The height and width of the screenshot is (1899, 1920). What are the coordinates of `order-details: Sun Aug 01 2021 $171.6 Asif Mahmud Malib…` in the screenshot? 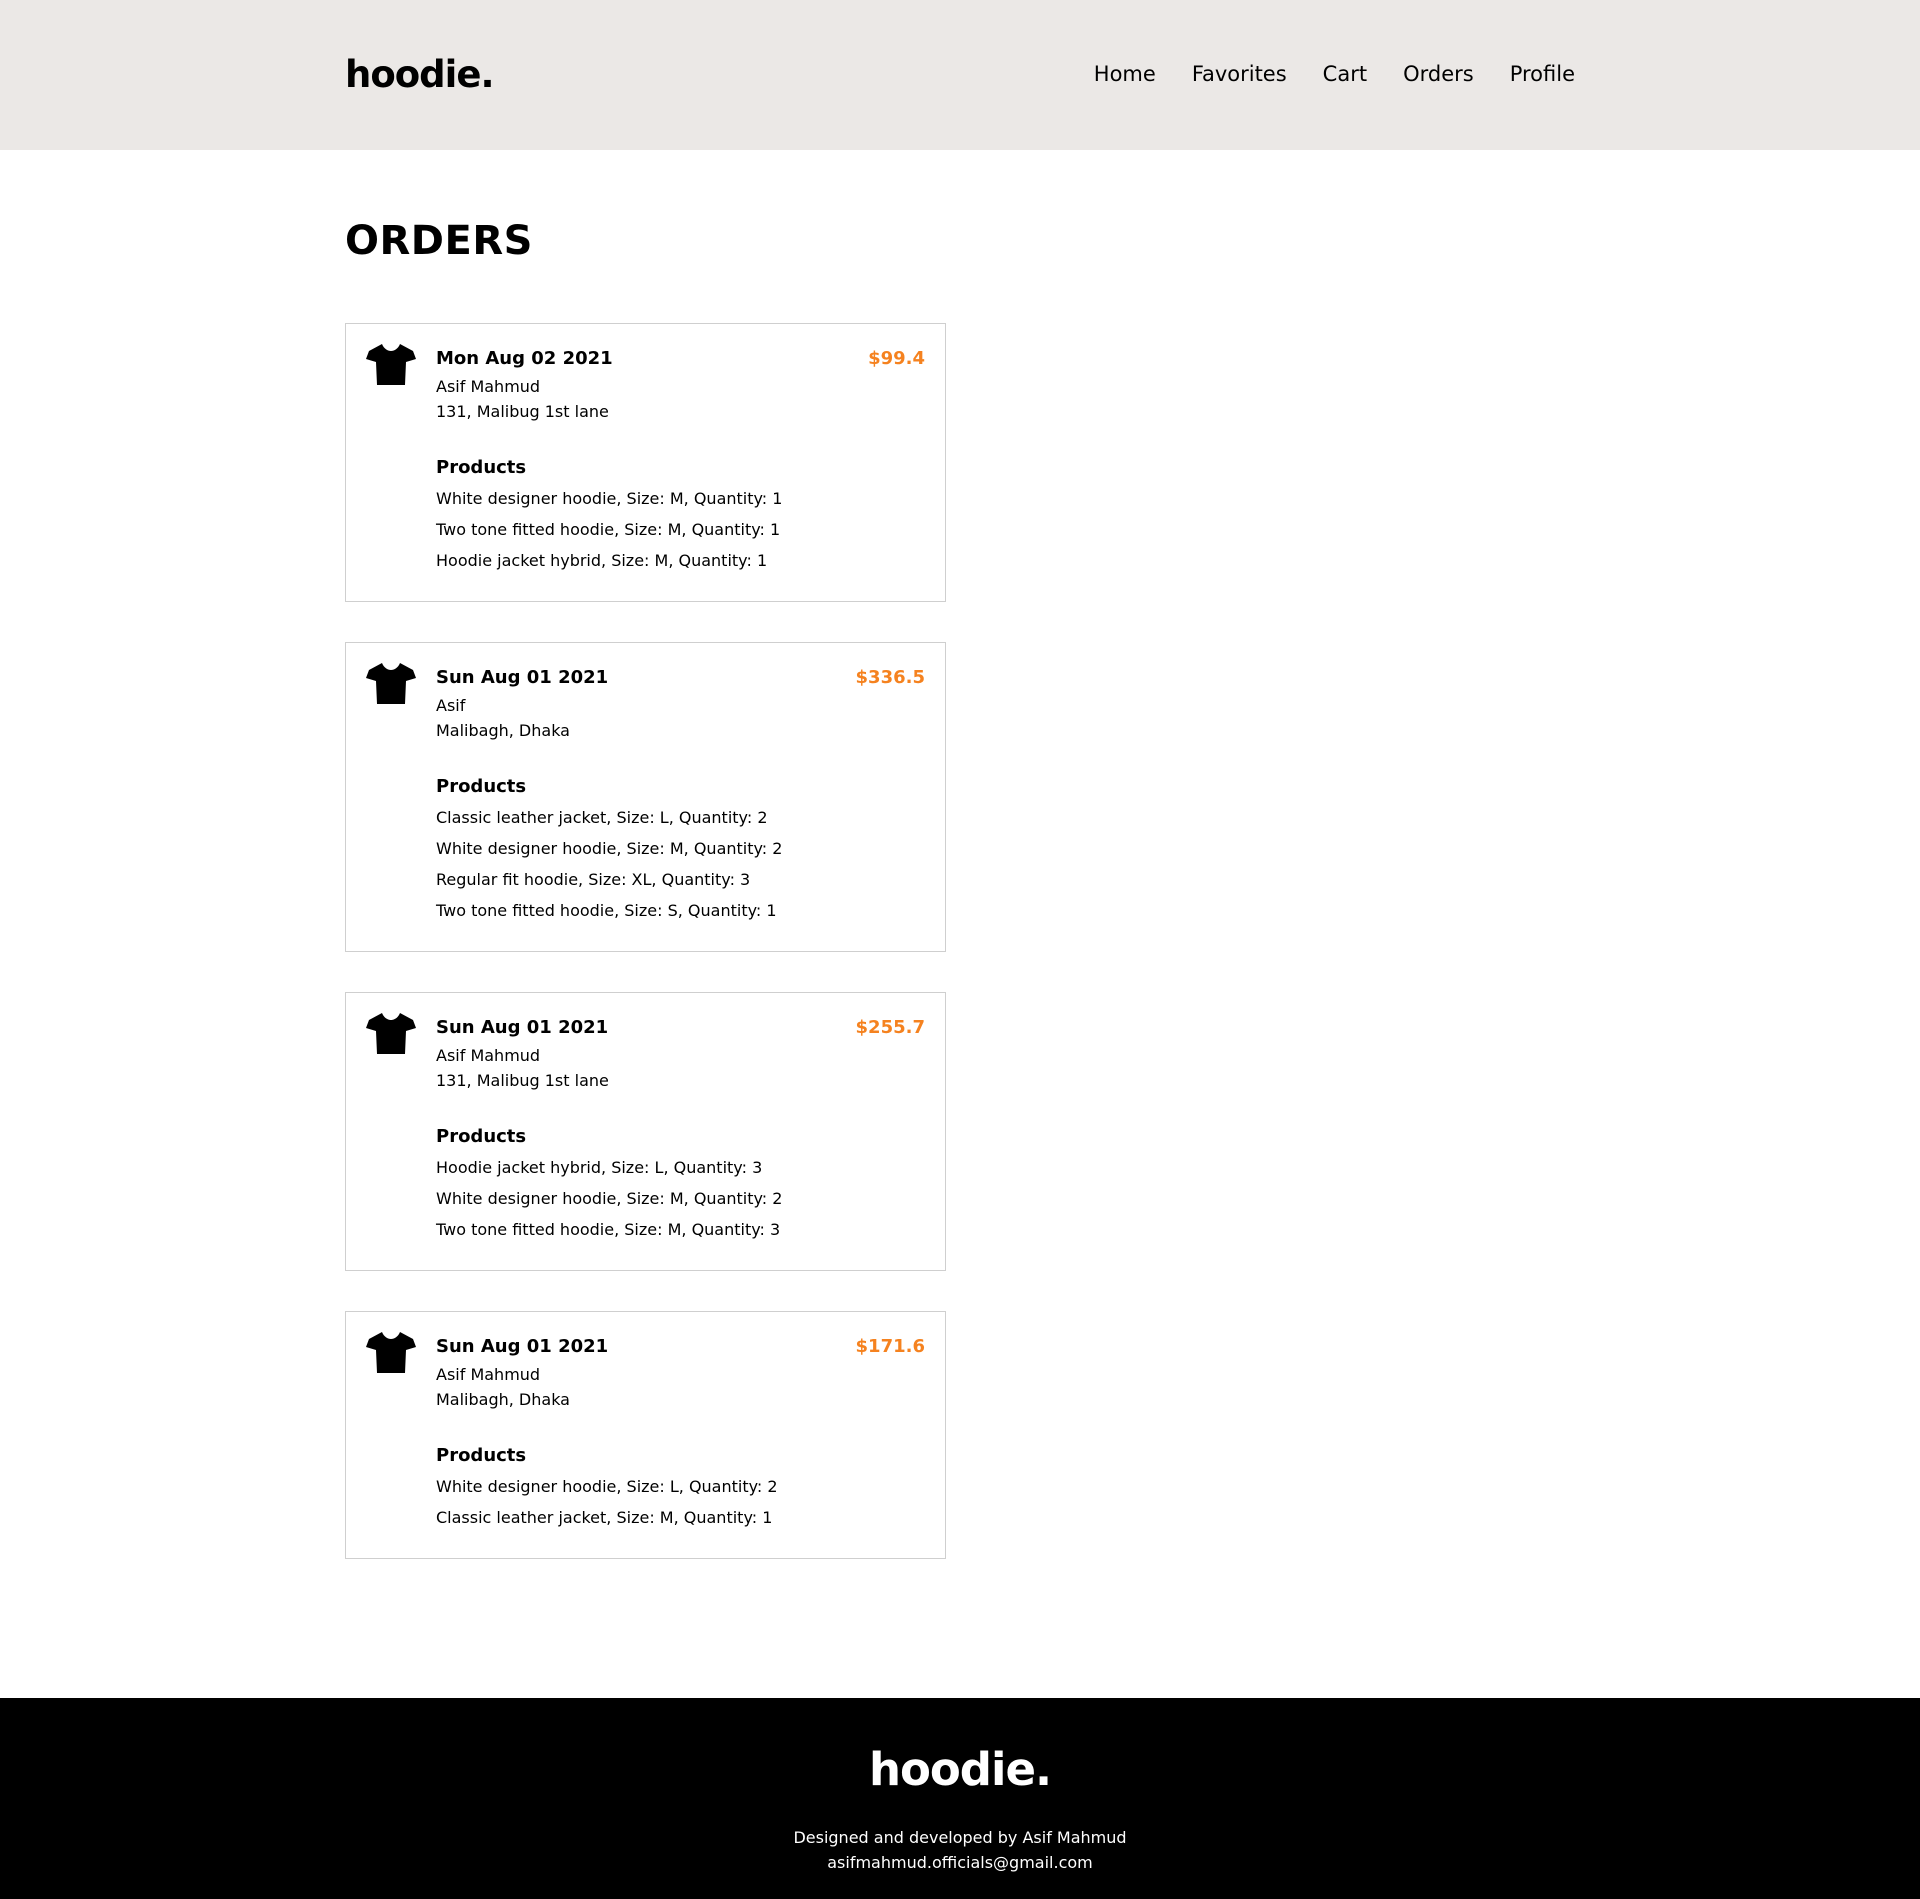 It's located at (680, 1432).